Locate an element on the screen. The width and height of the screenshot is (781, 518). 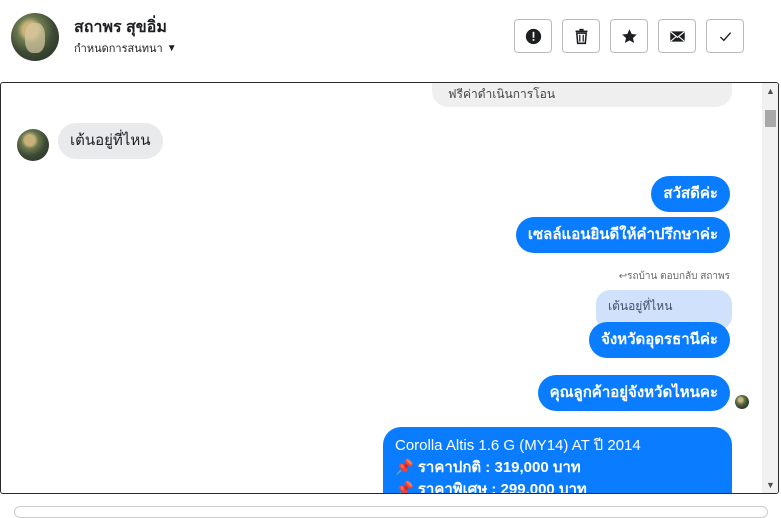
reply-note-text: รถบ้าน ตอบกลับ สถาพร is located at coordinates (678, 276).